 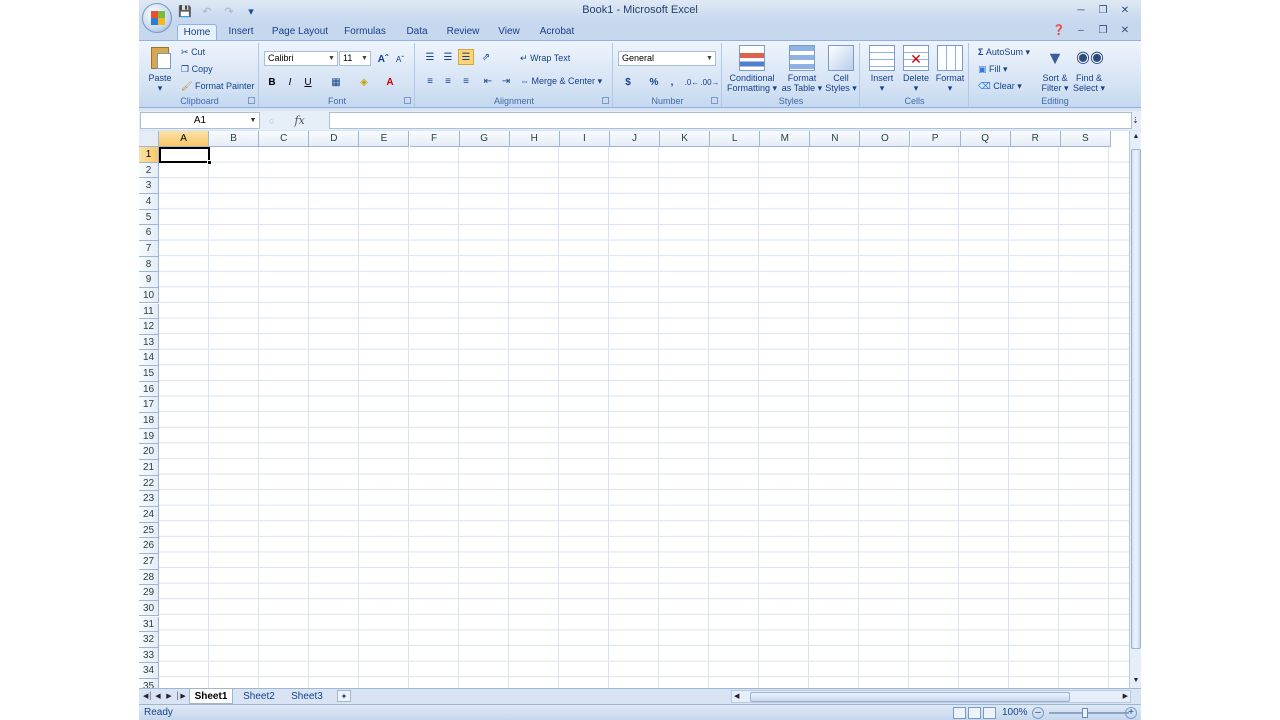 I want to click on minimize-icon: ─, so click(x=1081, y=10).